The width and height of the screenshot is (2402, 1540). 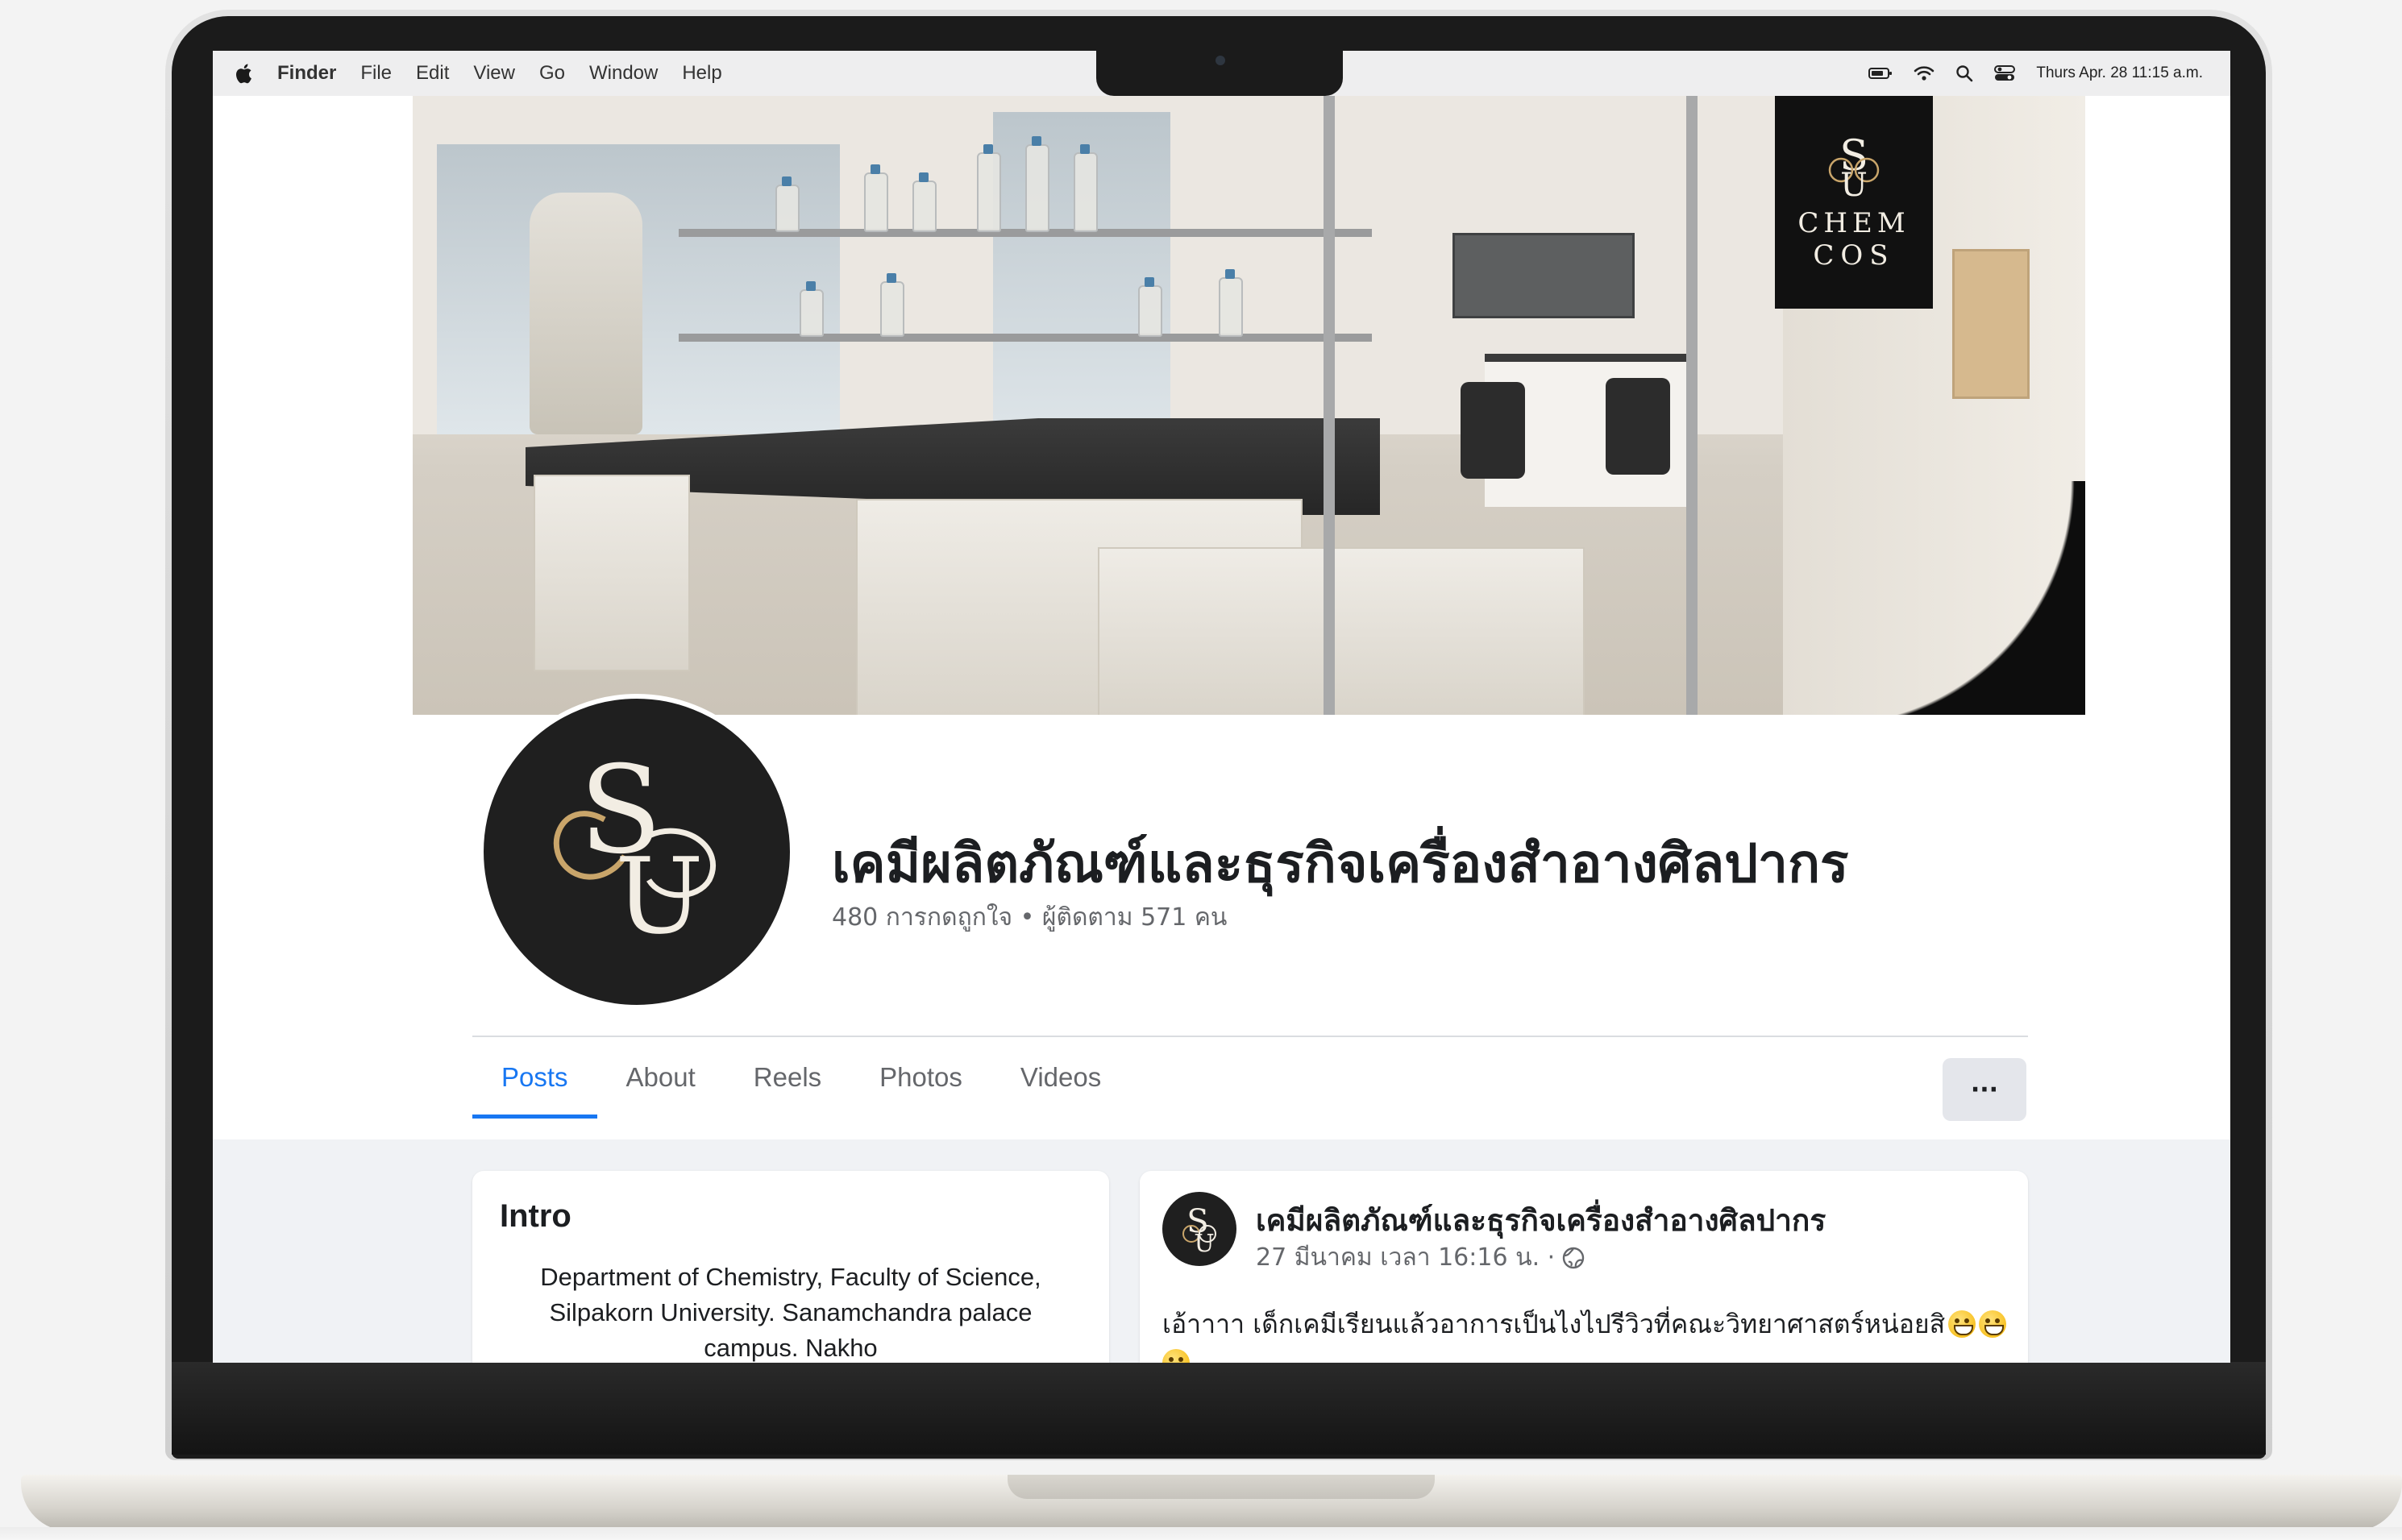 What do you see at coordinates (552, 74) in the screenshot?
I see `menu-go: Go` at bounding box center [552, 74].